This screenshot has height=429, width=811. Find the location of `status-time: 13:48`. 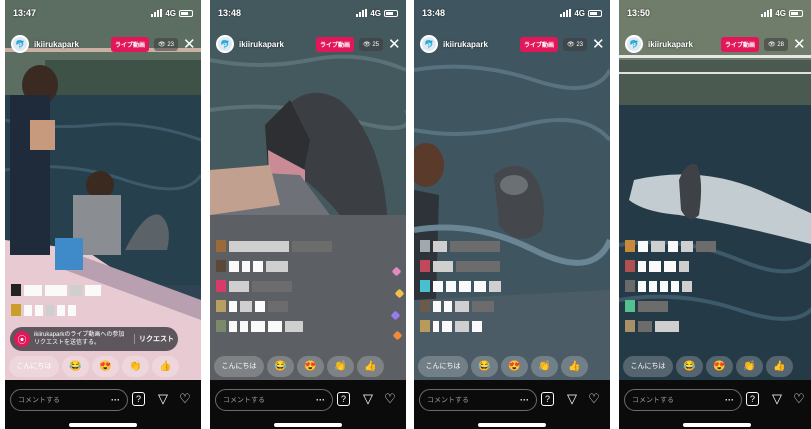

status-time: 13:48 is located at coordinates (230, 13).